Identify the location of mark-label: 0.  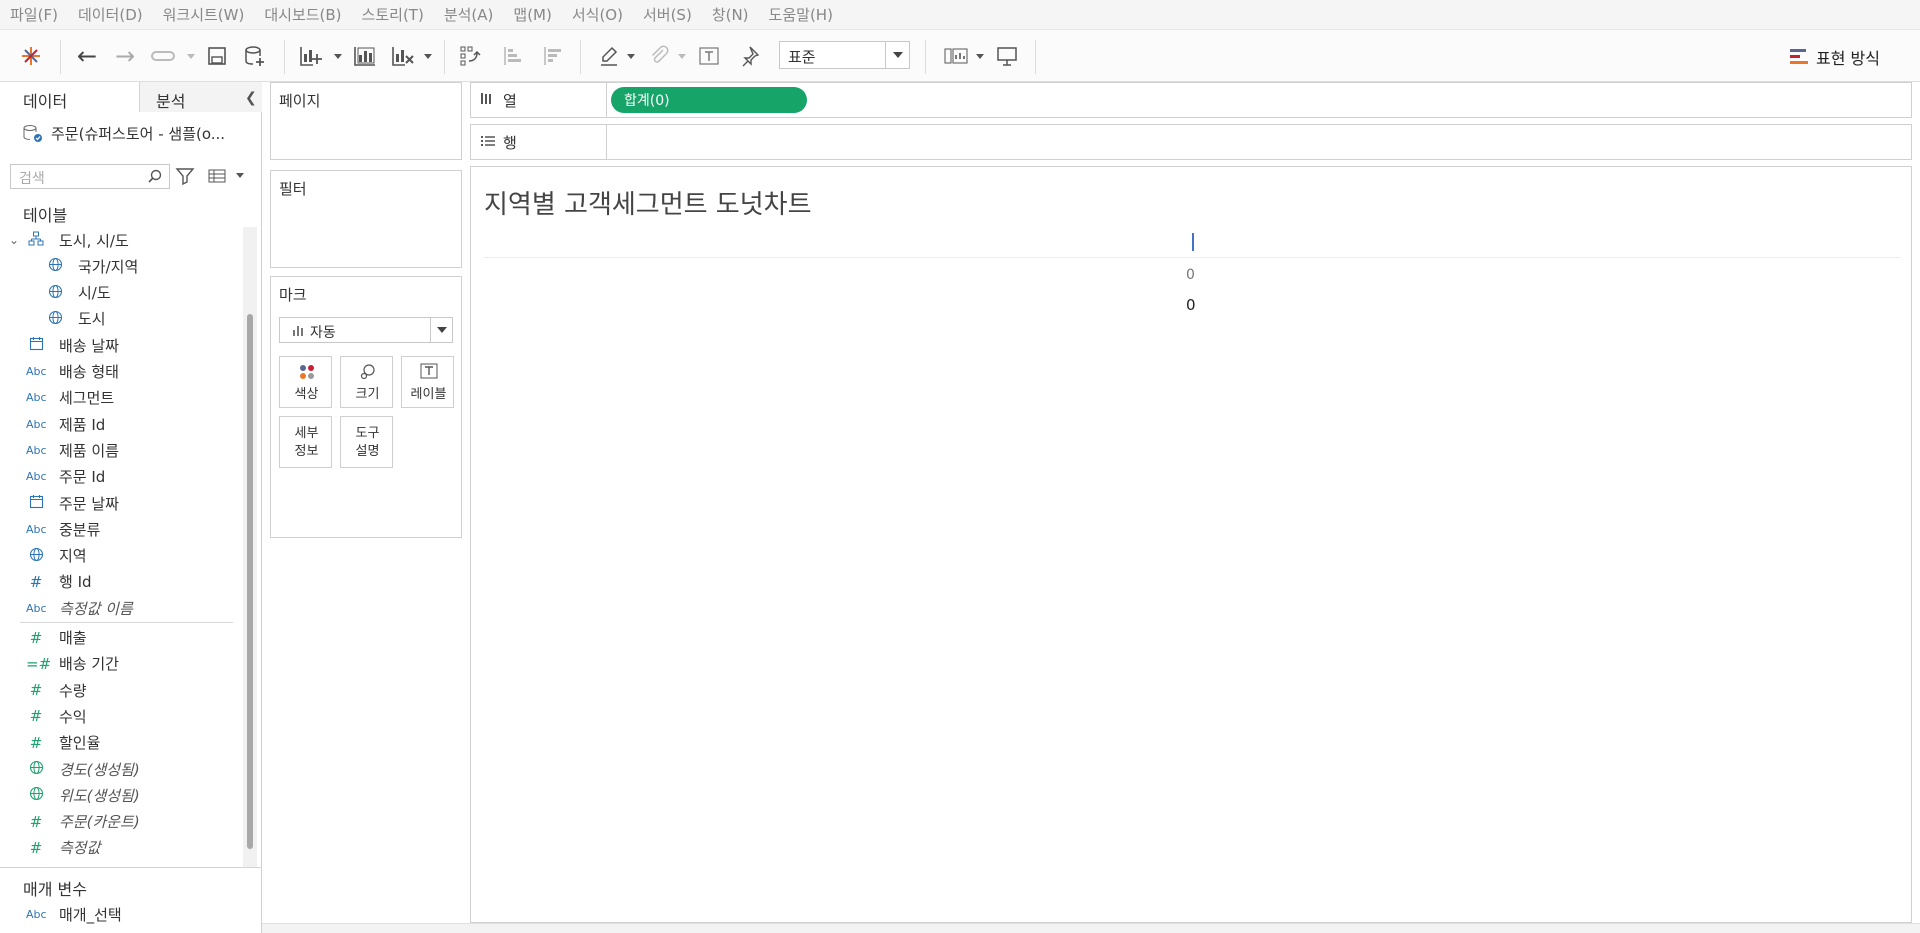
(1191, 305).